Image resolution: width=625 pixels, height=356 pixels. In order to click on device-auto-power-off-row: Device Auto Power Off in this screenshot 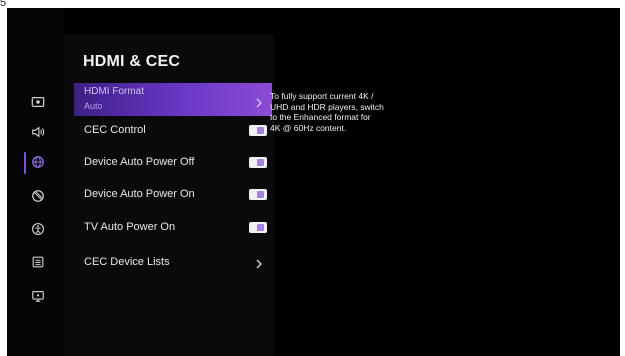, I will do `click(173, 163)`.